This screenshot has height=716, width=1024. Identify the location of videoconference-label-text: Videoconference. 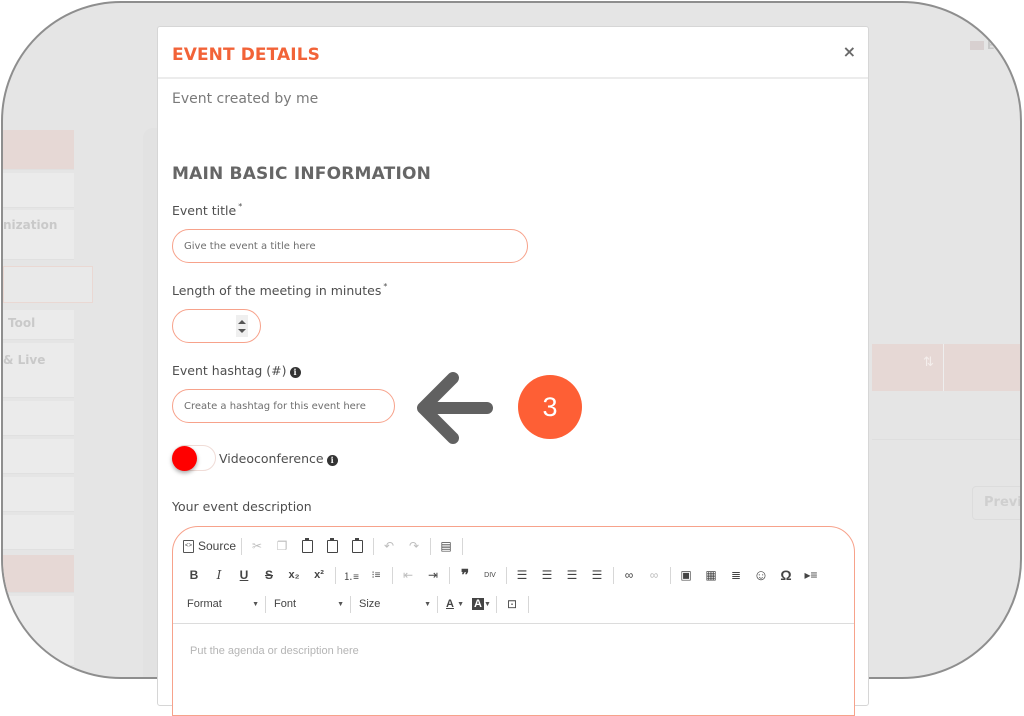
(271, 458).